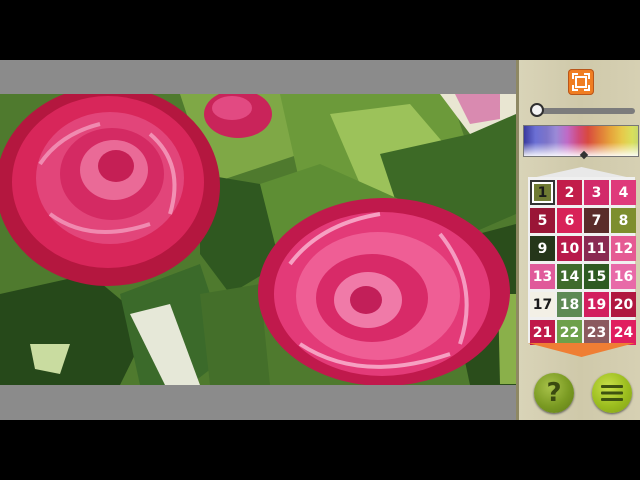 This screenshot has height=480, width=640. Describe the element at coordinates (542, 220) in the screenshot. I see `palette-swatch-5: 5` at that location.